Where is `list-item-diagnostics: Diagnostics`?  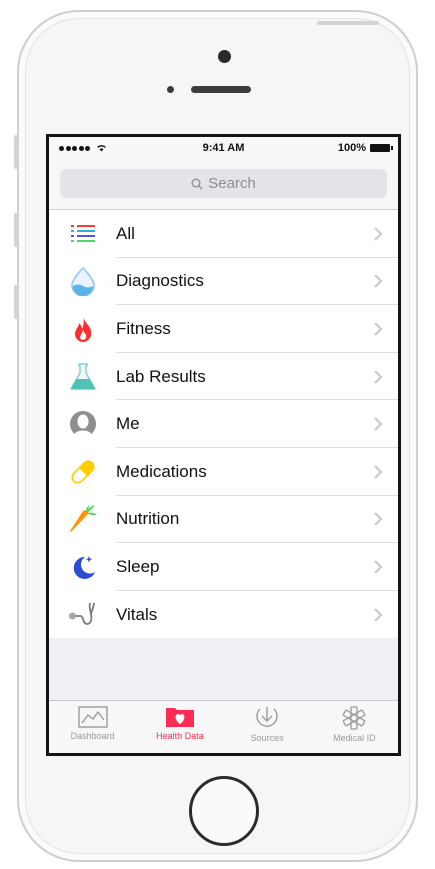
list-item-diagnostics: Diagnostics is located at coordinates (223, 282).